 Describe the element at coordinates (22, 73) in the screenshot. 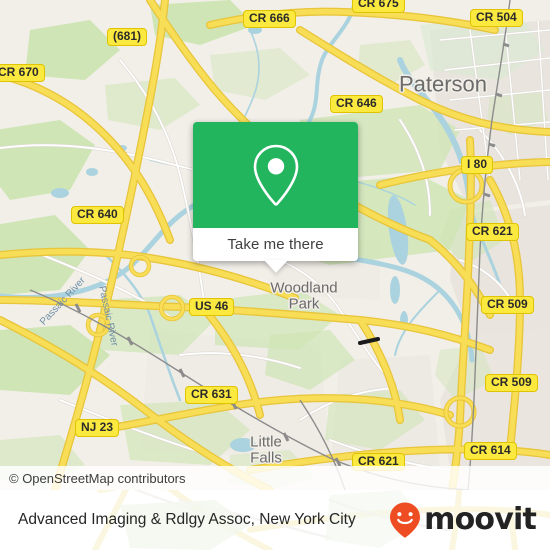

I see `road-shield-cr-670: CR 670` at that location.